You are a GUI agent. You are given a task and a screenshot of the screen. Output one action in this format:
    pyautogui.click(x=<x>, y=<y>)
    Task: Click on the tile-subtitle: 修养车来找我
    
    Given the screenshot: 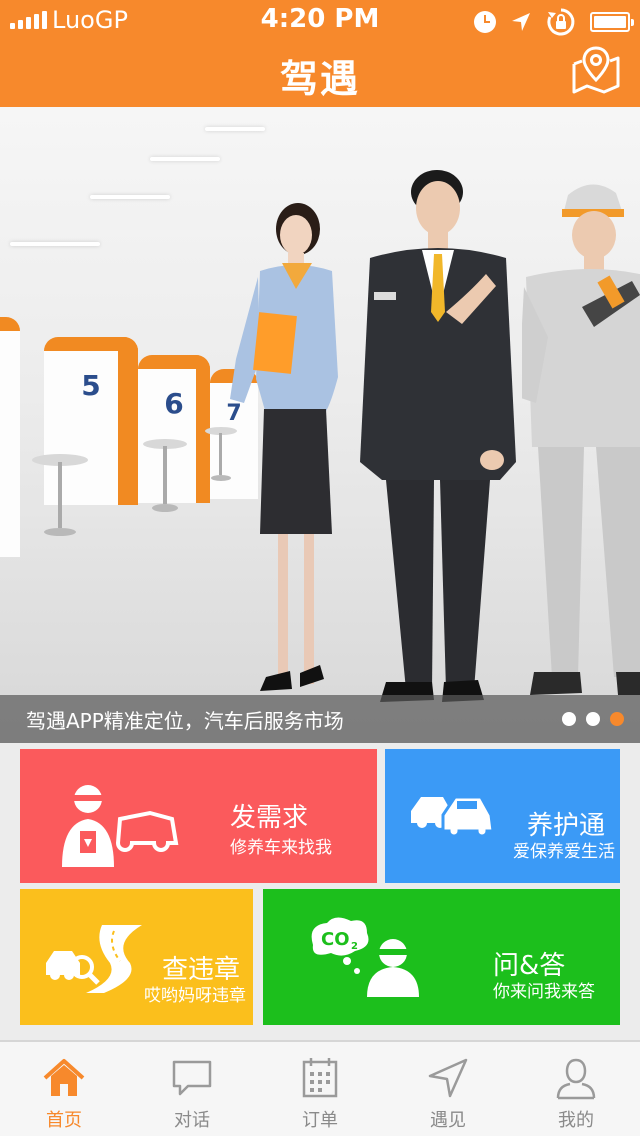 What is the action you would take?
    pyautogui.click(x=281, y=848)
    